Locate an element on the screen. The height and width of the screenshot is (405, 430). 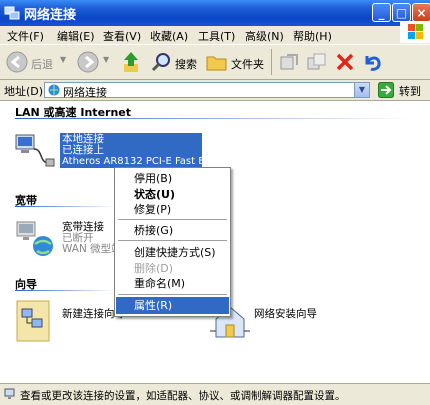
move-to-icon is located at coordinates (289, 62).